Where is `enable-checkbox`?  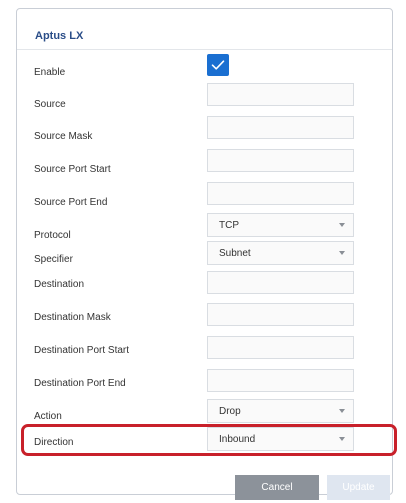
enable-checkbox is located at coordinates (218, 65).